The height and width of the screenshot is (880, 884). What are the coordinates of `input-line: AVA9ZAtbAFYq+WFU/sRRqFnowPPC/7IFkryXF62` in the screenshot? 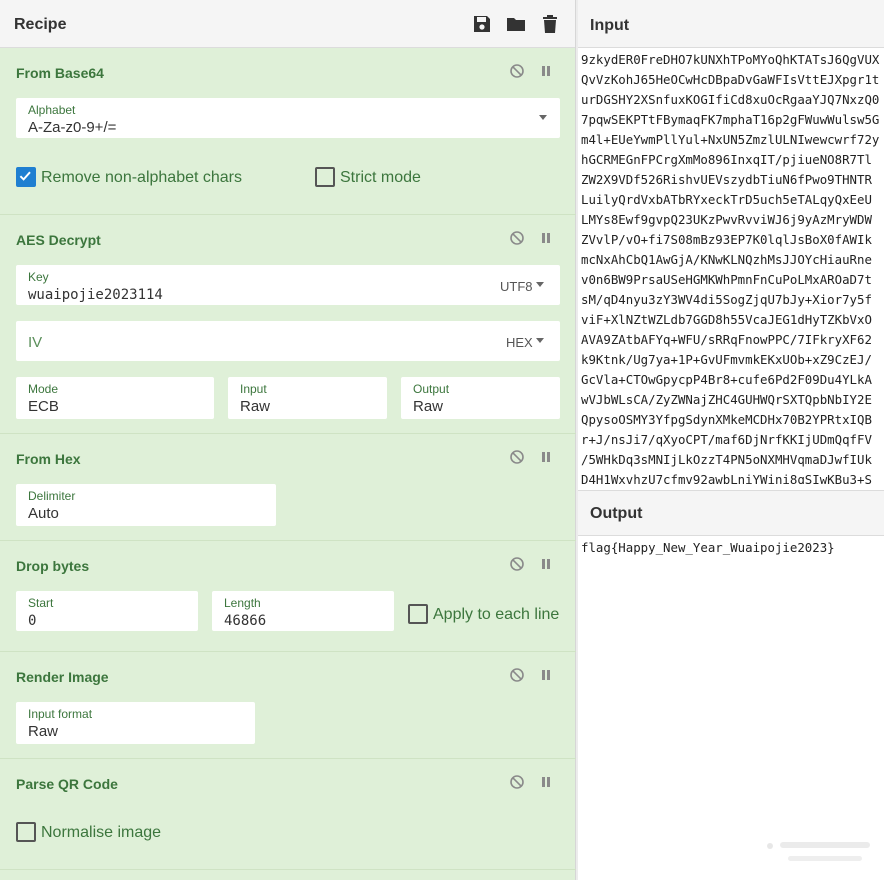 It's located at (726, 339).